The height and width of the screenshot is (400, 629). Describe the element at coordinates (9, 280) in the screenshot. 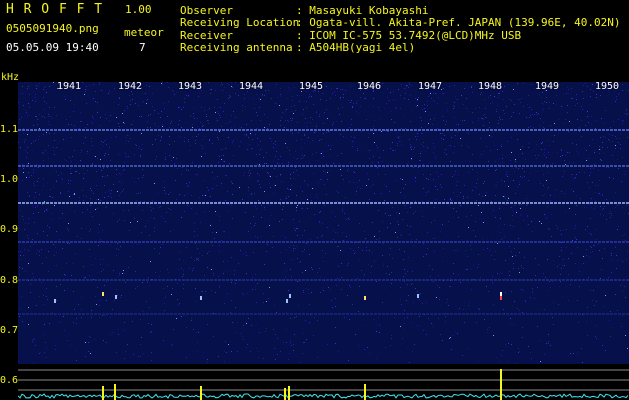

I see `y-tick-0-8: 0.8` at that location.